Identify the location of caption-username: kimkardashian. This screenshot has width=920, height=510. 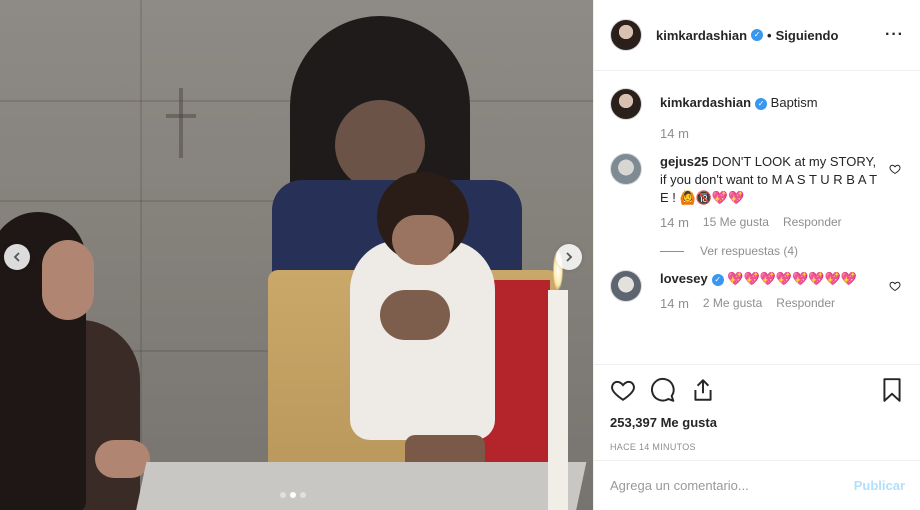
(705, 102).